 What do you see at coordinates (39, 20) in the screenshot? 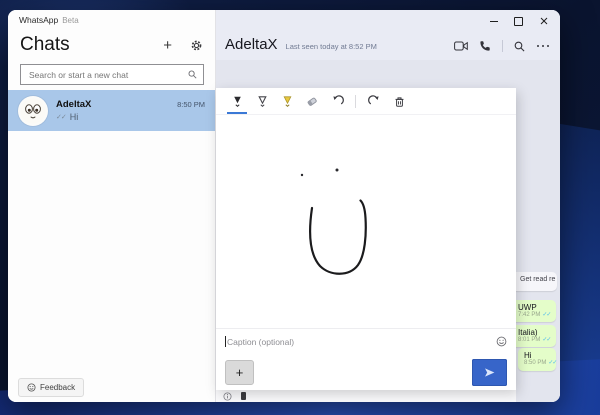
I see `app-name: WhatsApp` at bounding box center [39, 20].